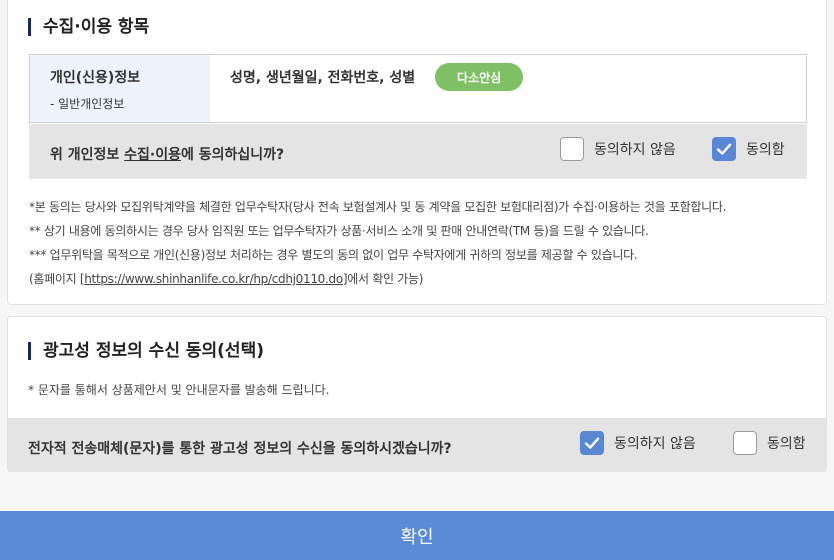  I want to click on section-title-marketing: 광고성 정보의 수신 동의(선택), so click(146, 351).